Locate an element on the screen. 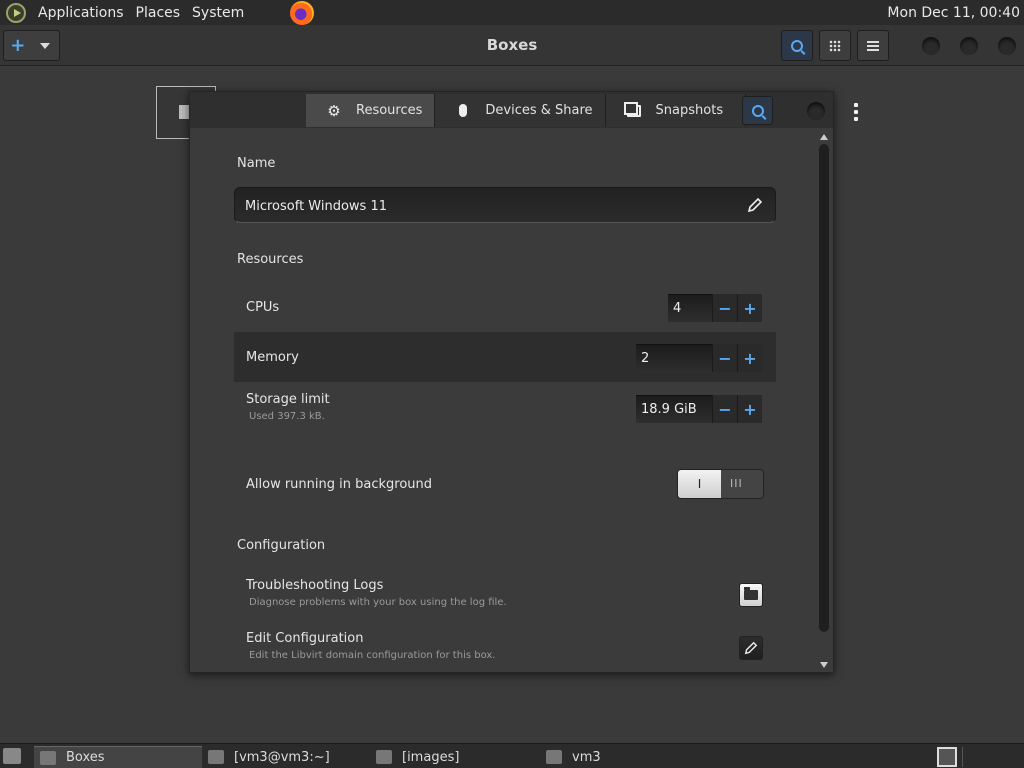 Image resolution: width=1024 pixels, height=768 pixels. cpus-stepper: 4 − + is located at coordinates (715, 308).